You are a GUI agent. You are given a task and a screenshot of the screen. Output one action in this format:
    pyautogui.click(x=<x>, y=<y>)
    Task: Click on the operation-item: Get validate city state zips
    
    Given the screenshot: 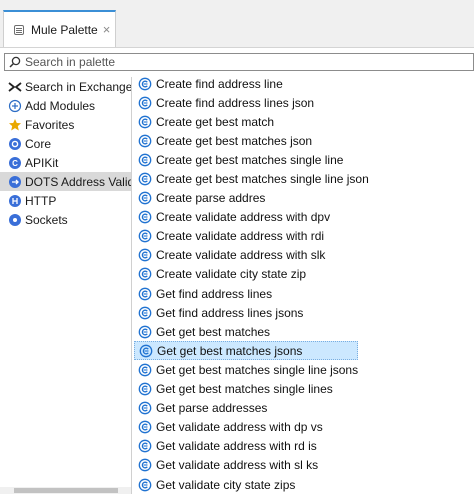 What is the action you would take?
    pyautogui.click(x=245, y=484)
    